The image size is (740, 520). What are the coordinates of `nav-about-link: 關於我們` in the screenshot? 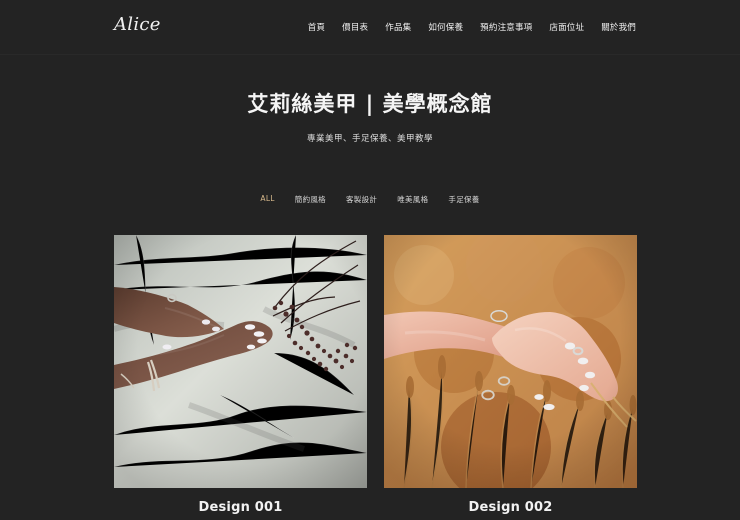 It's located at (618, 27).